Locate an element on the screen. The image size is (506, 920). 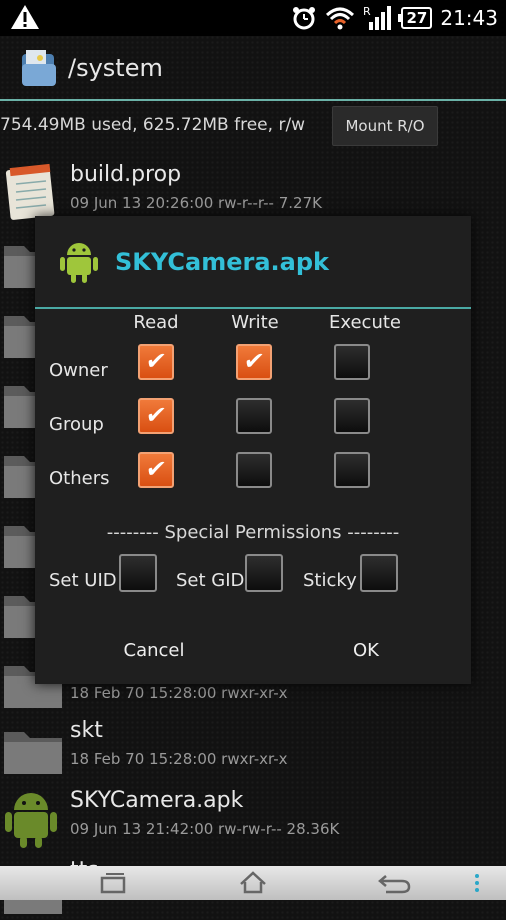
svg-text: R is located at coordinates (367, 11).